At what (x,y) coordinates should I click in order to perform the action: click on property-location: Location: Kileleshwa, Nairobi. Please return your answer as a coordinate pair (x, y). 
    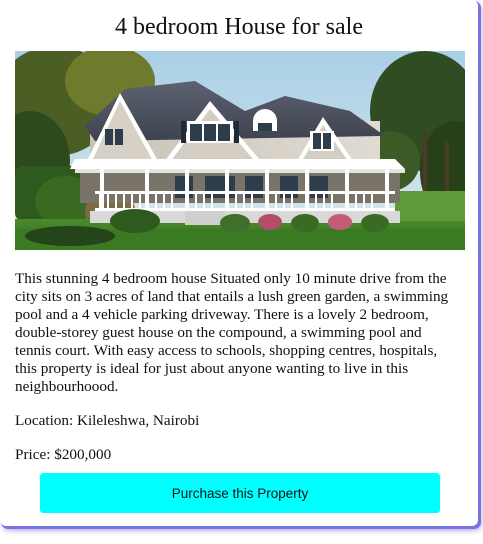
    Looking at the image, I should click on (107, 420).